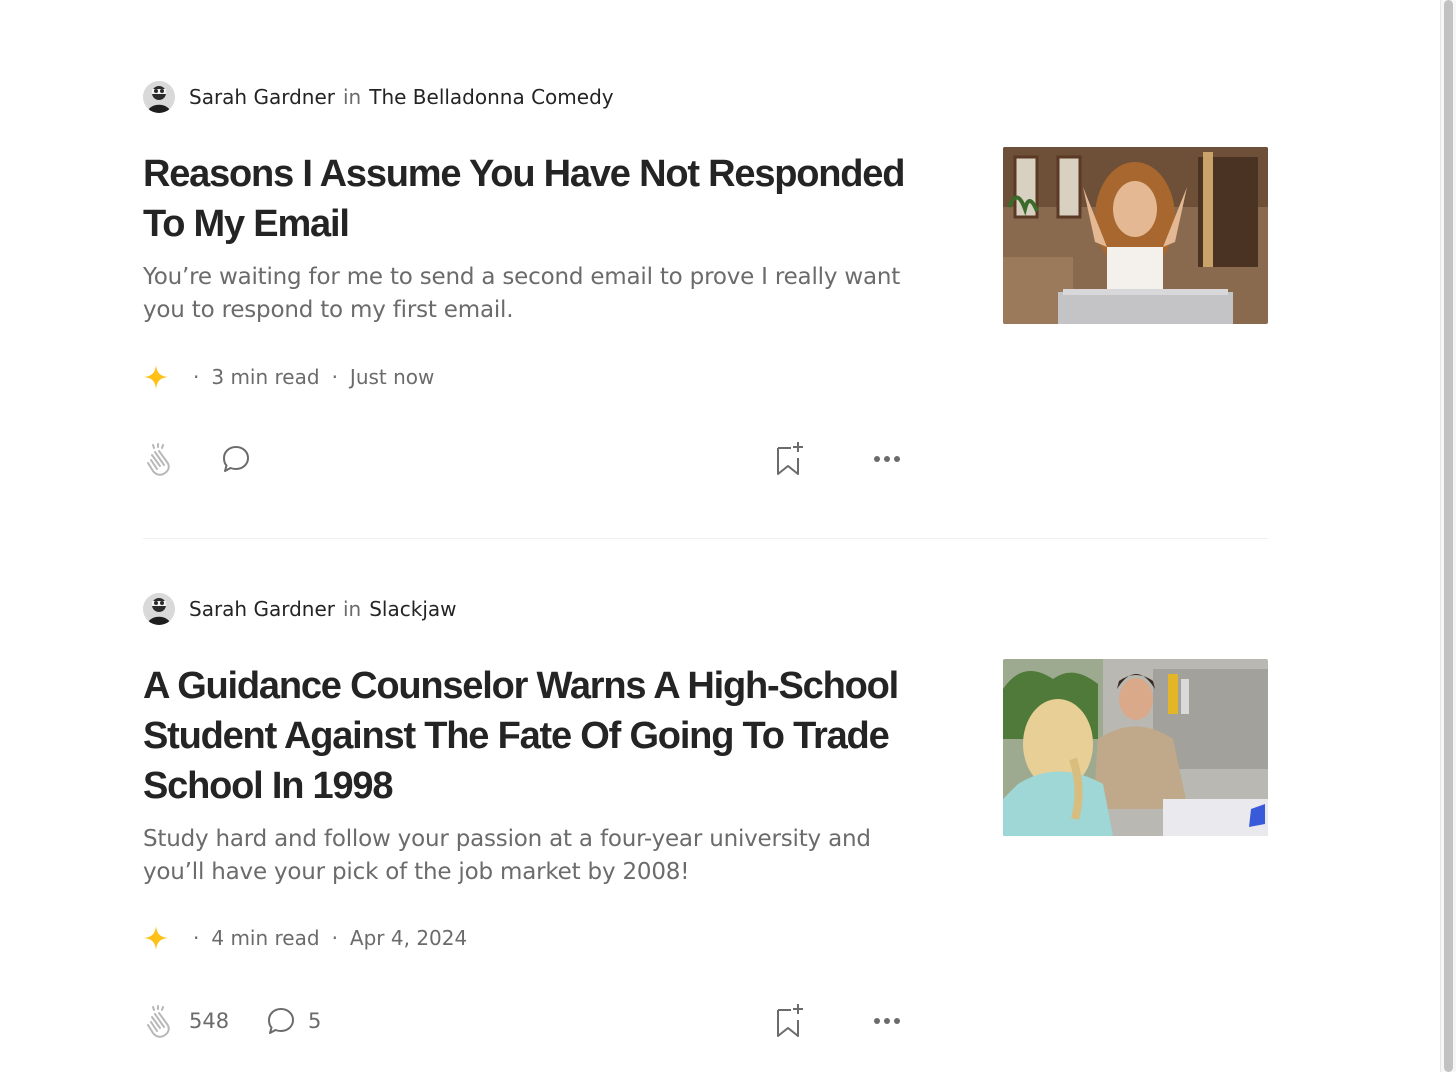 This screenshot has width=1456, height=1072. Describe the element at coordinates (408, 938) in the screenshot. I see `publish-date: Apr 4, 2024` at that location.